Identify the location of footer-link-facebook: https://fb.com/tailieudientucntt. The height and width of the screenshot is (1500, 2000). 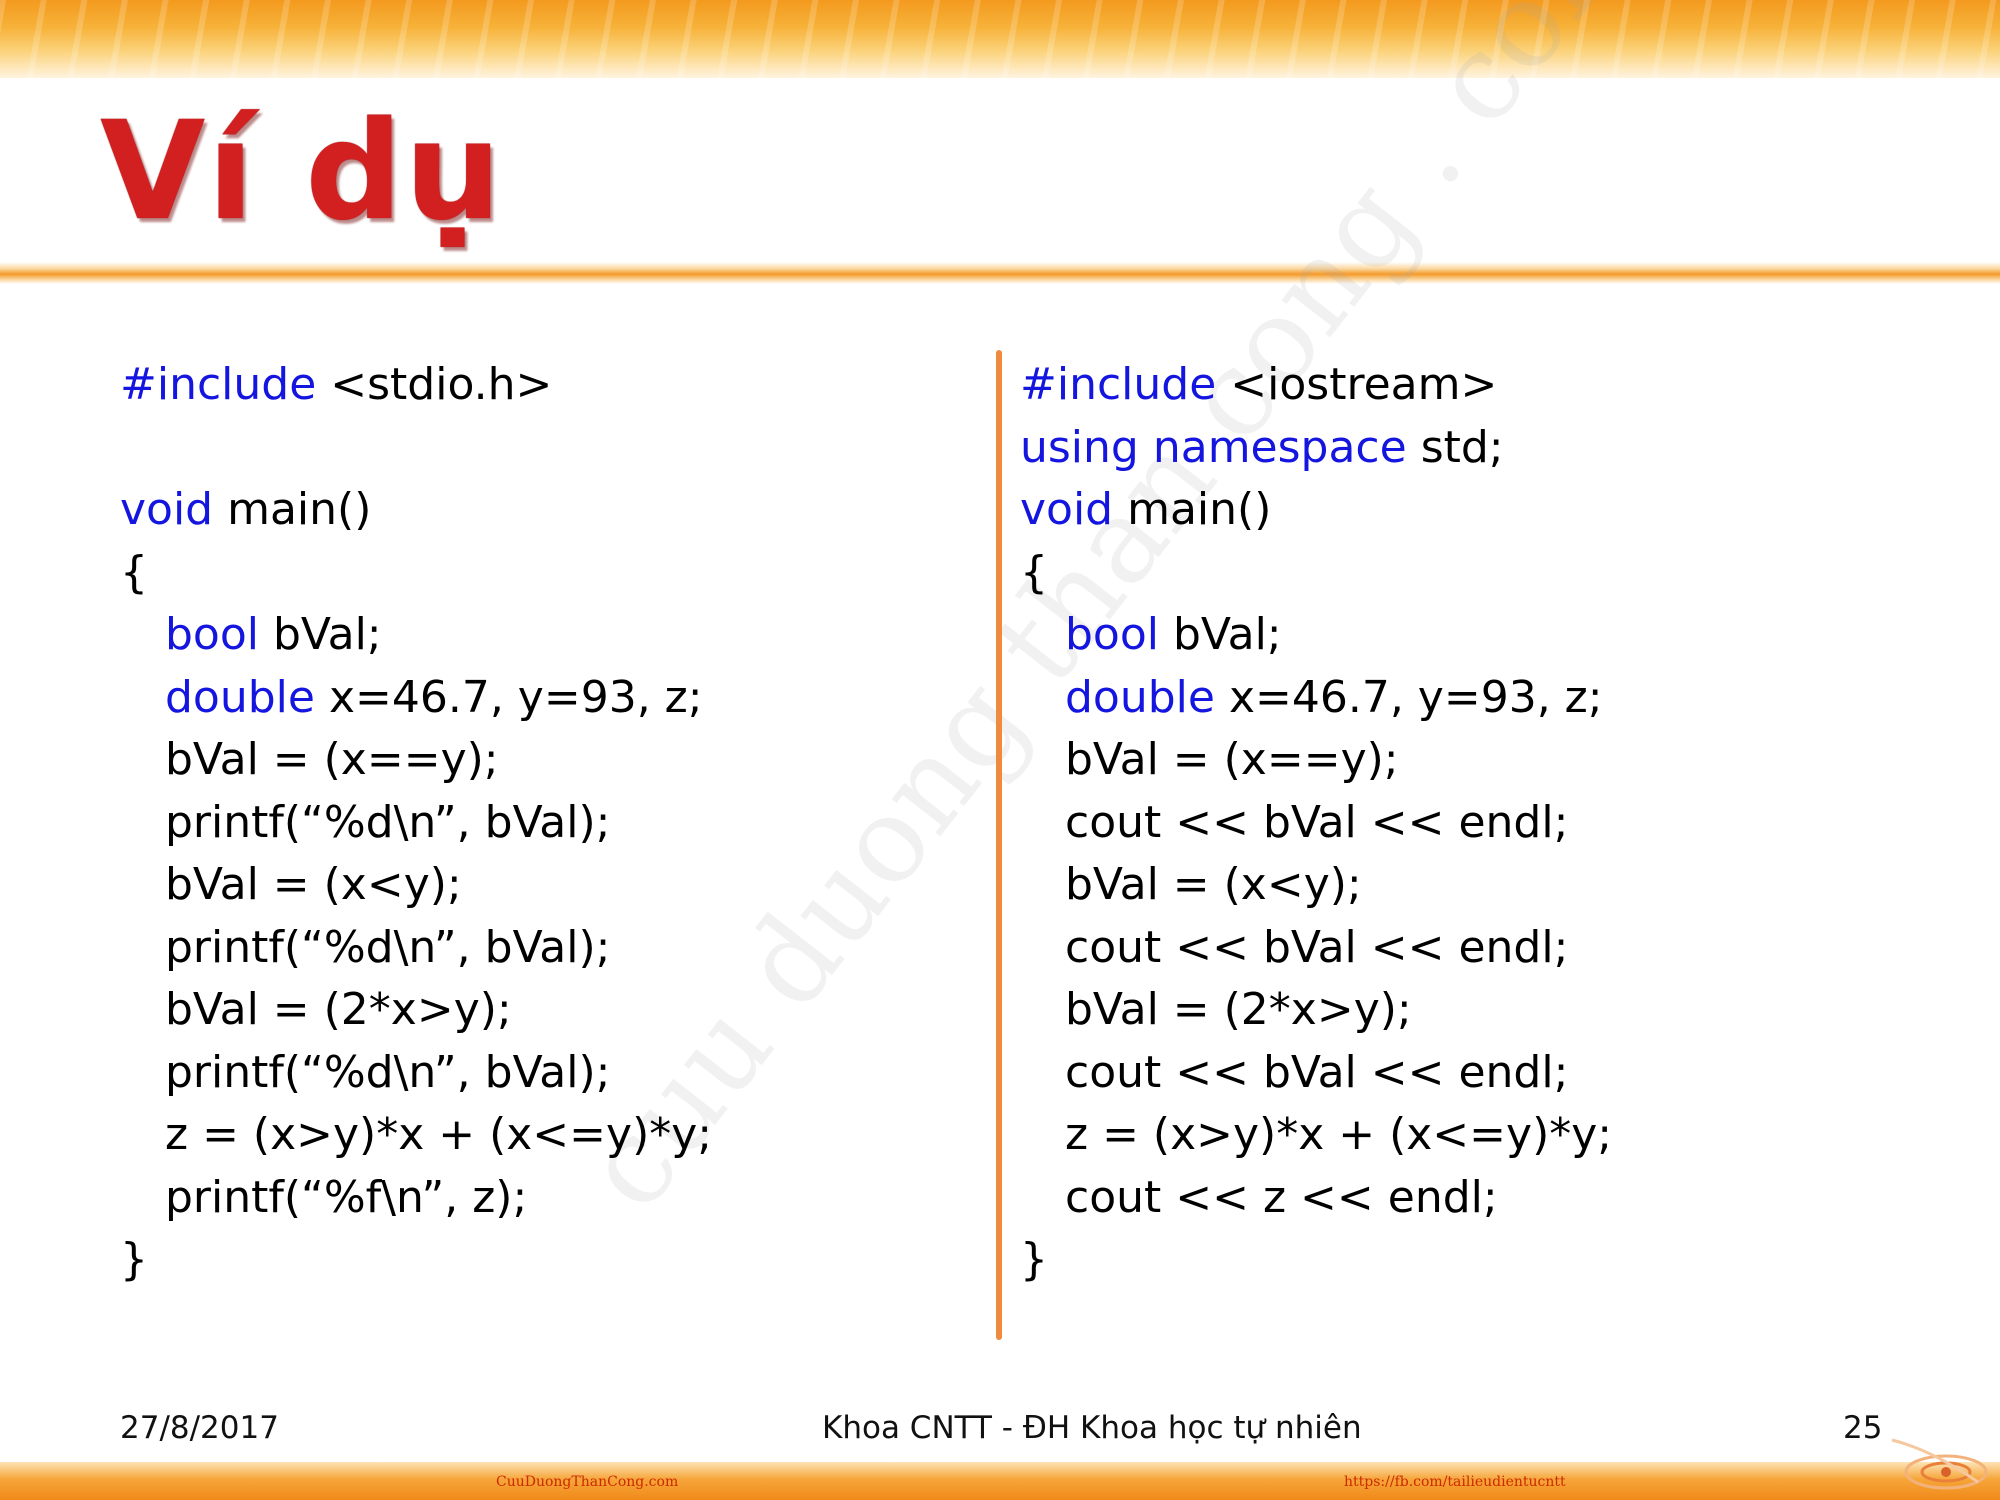
(1455, 1482).